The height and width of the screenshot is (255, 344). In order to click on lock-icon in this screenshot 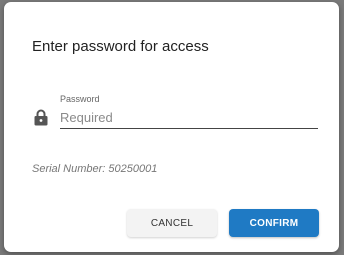, I will do `click(41, 117)`.